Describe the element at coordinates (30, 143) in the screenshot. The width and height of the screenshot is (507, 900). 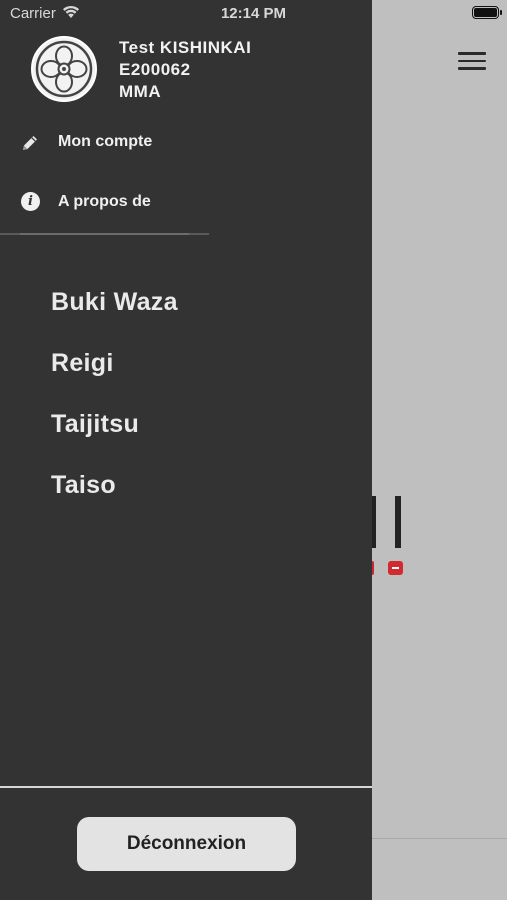
I see `pencil-icon` at that location.